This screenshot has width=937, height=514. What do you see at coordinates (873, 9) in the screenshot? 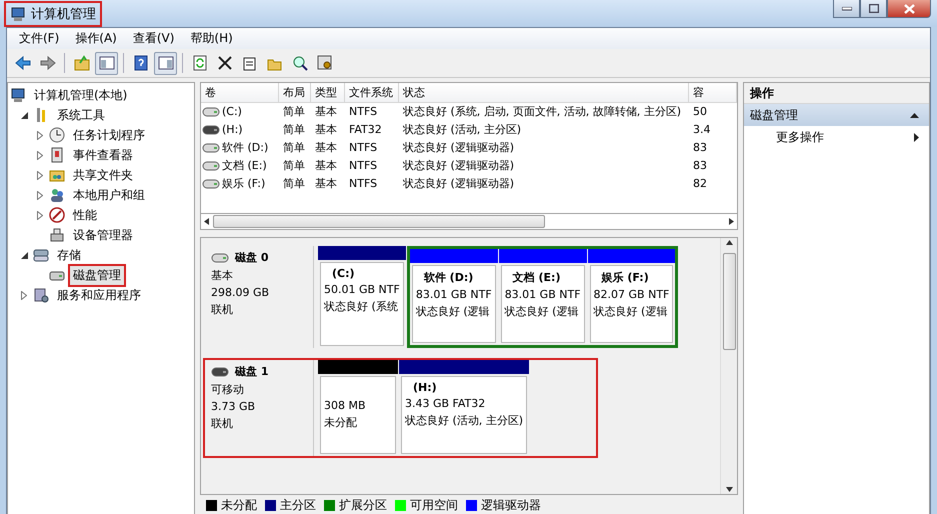
I see `maximize-icon` at bounding box center [873, 9].